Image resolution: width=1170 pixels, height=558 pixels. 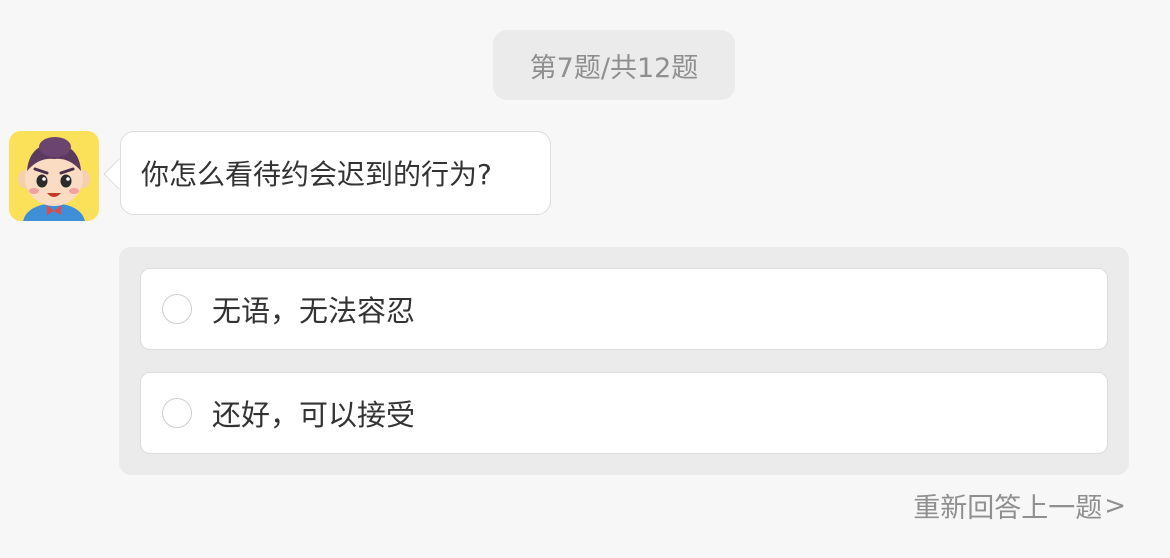 What do you see at coordinates (314, 415) in the screenshot?
I see `option-label: 还好，可以接受` at bounding box center [314, 415].